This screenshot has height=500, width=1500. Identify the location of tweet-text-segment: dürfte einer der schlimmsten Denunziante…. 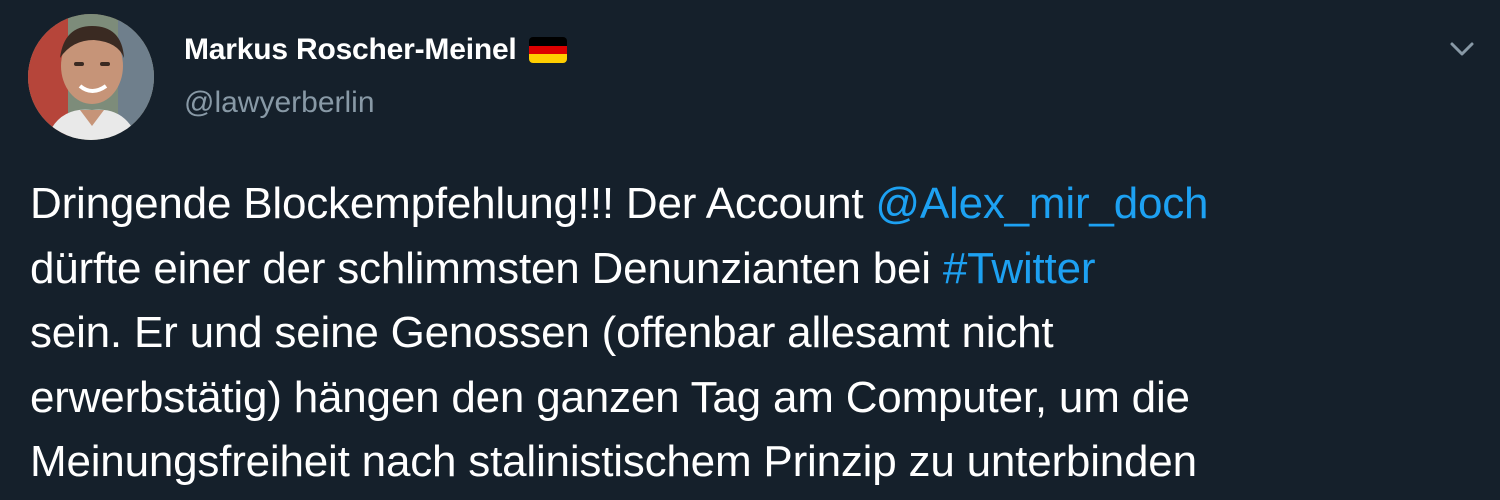
(486, 268).